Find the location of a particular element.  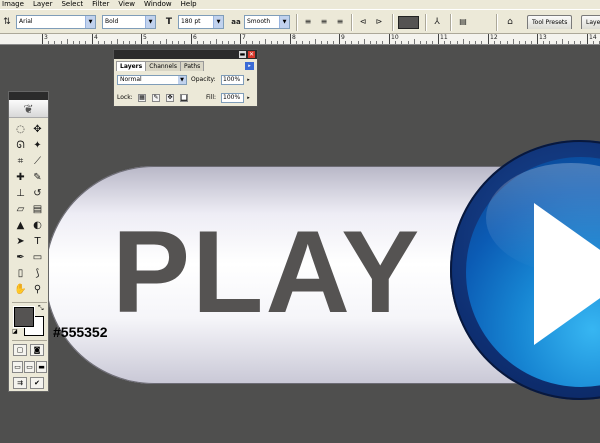

character-palette-icon: ▤ is located at coordinates (463, 22).